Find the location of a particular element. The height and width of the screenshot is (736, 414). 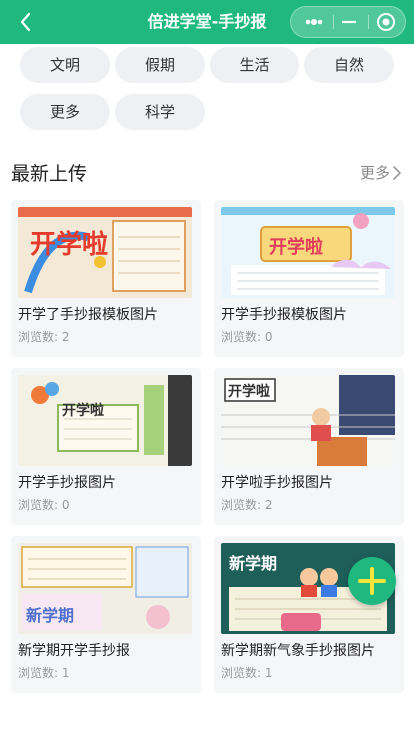

card-item: 新学期 新学期开学手抄报 浏览数: 1 is located at coordinates (106, 614).